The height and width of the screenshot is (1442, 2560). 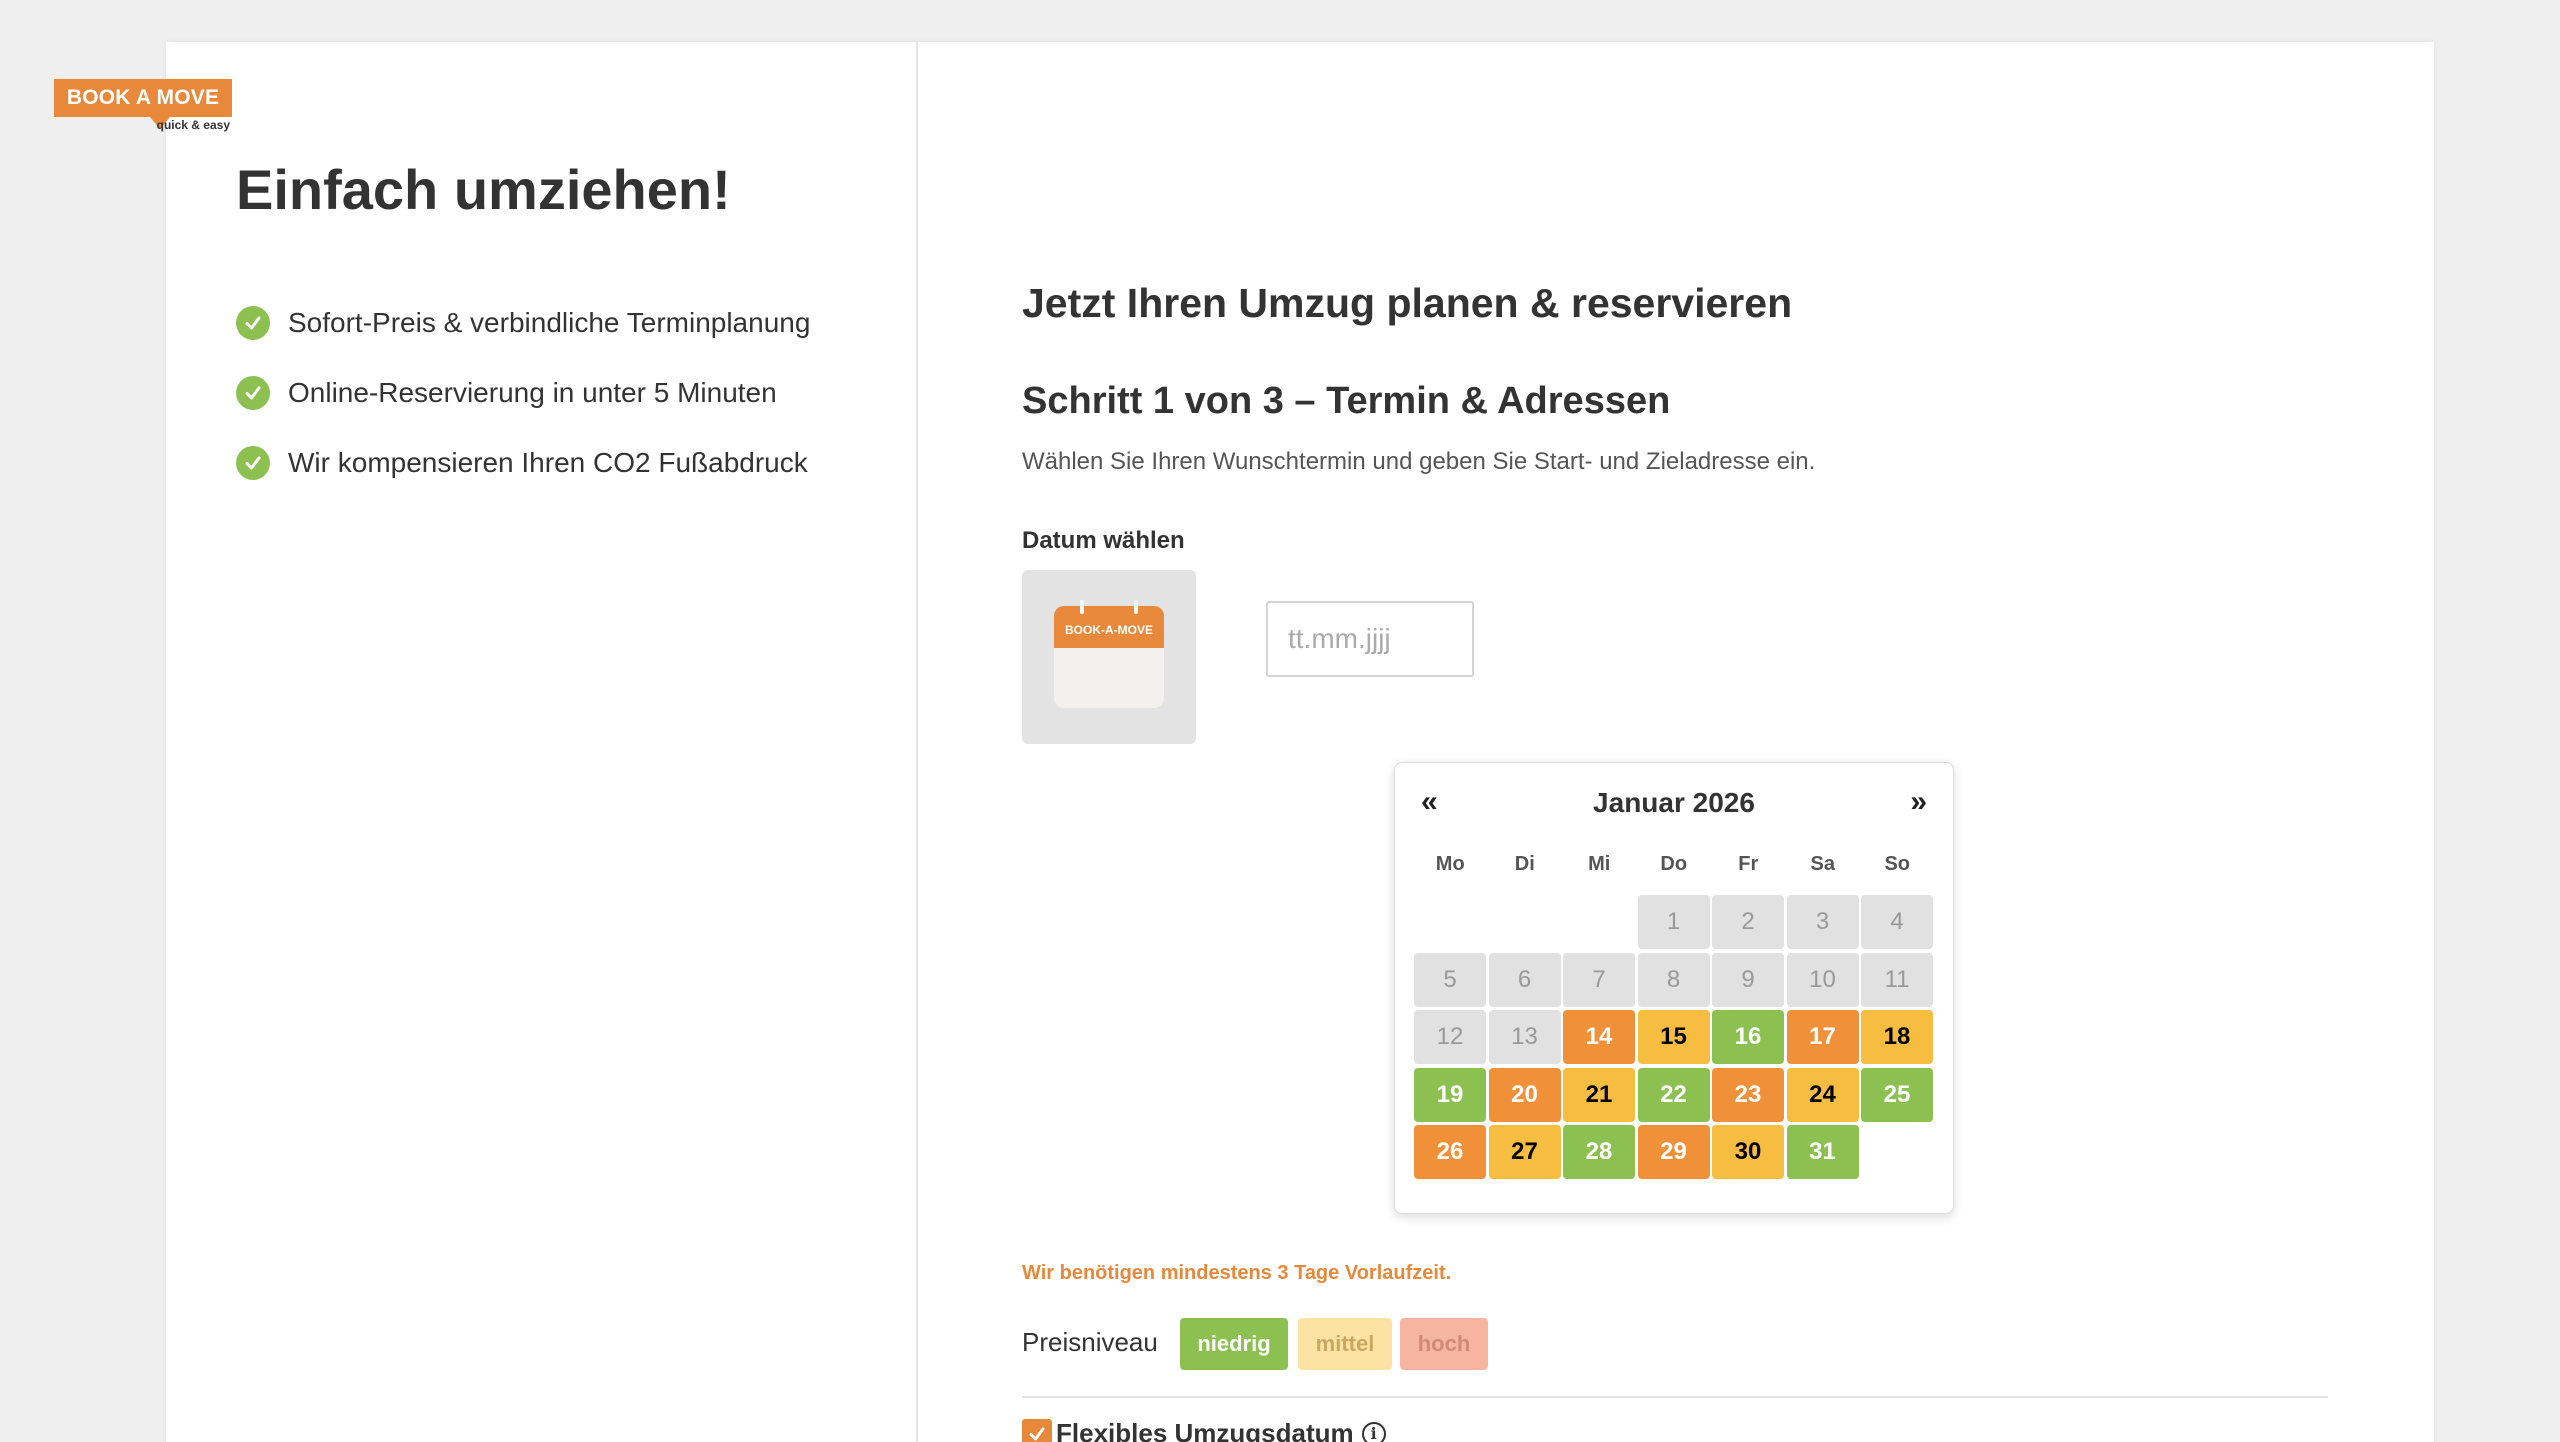 I want to click on flexible-date-checkbox, so click(x=1037, y=1430).